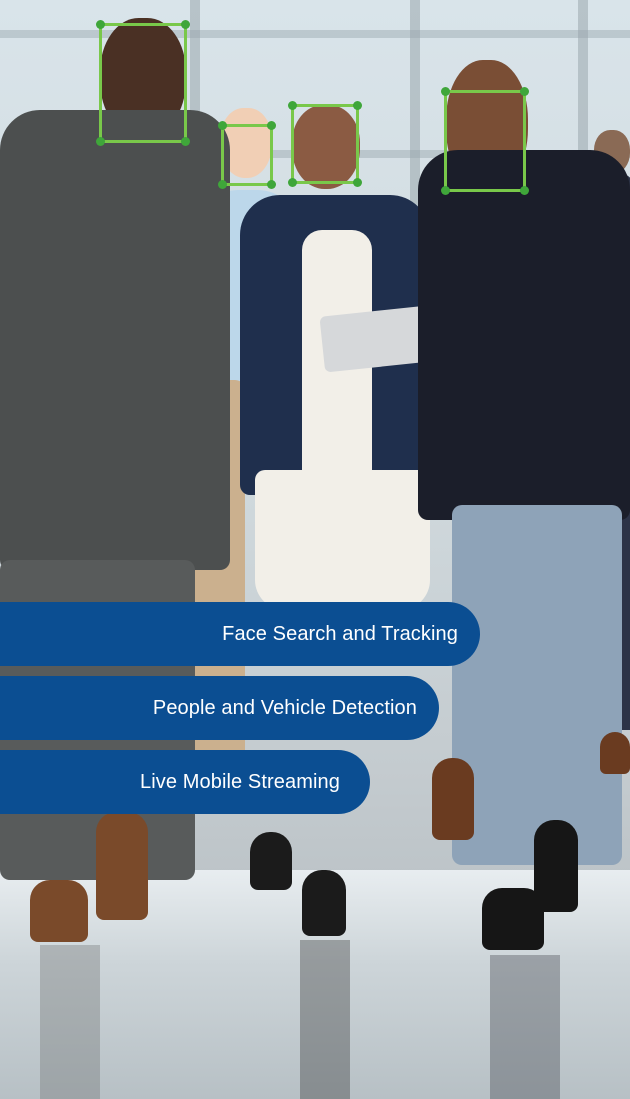 The width and height of the screenshot is (630, 1099). Describe the element at coordinates (340, 633) in the screenshot. I see `feature-label: Face Search and Tracking` at that location.